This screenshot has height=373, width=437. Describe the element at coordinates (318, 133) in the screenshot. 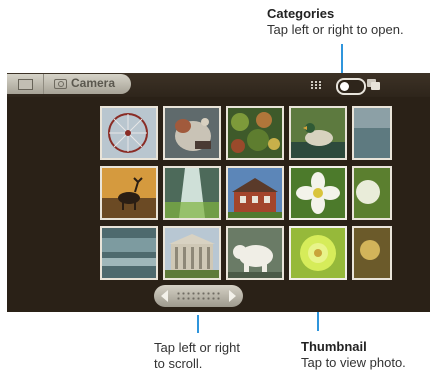

I see `thumbnail-duck` at that location.